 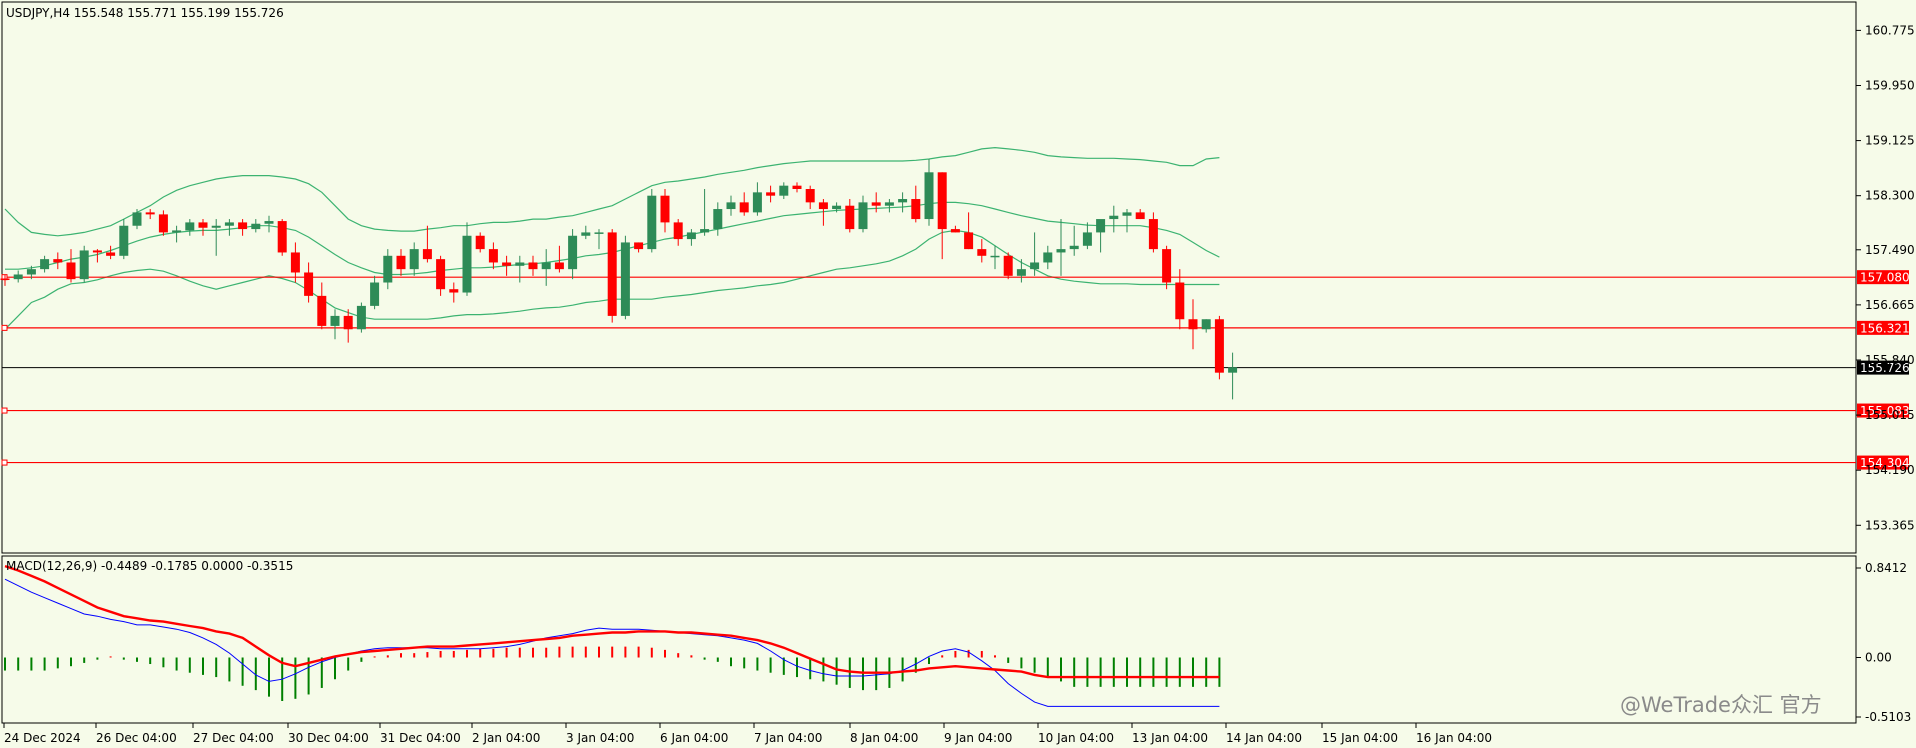 What do you see at coordinates (420, 738) in the screenshot?
I see `time-tick-label: 31 Dec 04:00` at bounding box center [420, 738].